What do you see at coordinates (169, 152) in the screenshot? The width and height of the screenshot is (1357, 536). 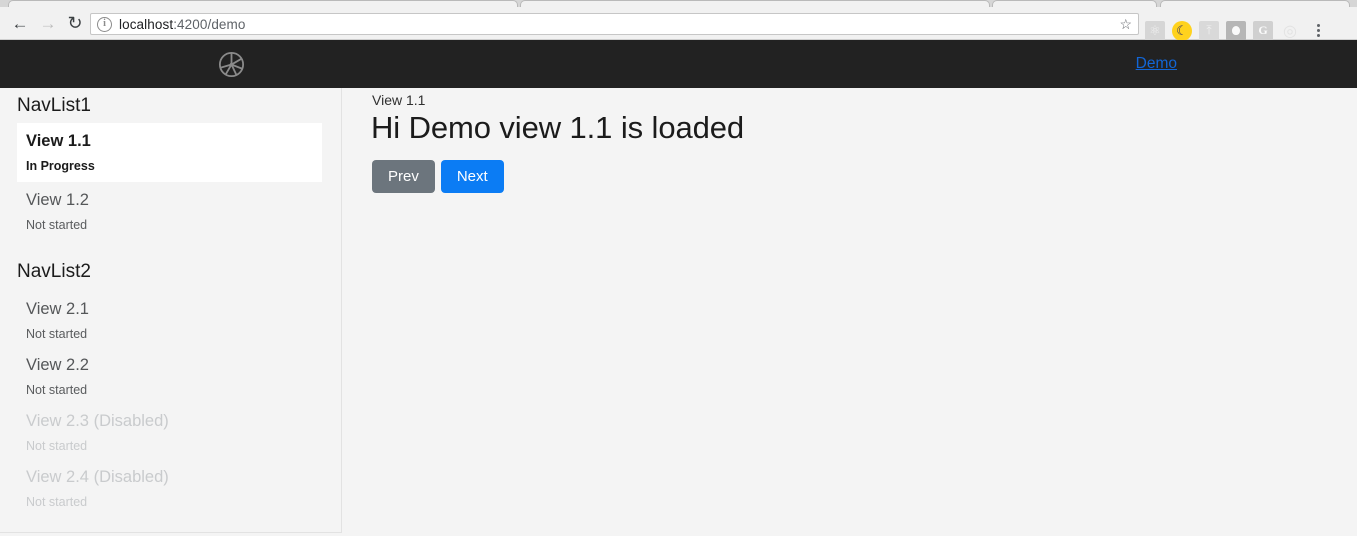 I see `sidebar-item-view-1-1: View 1.1 In Progress` at bounding box center [169, 152].